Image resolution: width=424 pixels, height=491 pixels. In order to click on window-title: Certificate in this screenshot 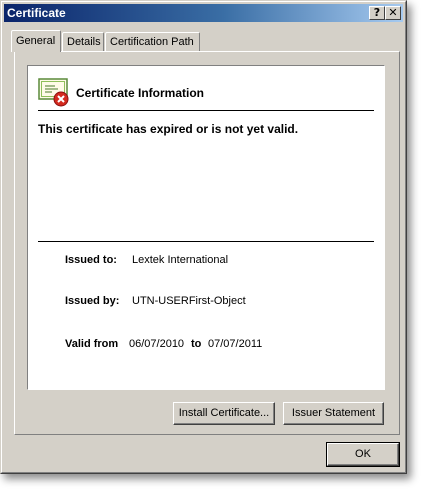, I will do `click(36, 13)`.